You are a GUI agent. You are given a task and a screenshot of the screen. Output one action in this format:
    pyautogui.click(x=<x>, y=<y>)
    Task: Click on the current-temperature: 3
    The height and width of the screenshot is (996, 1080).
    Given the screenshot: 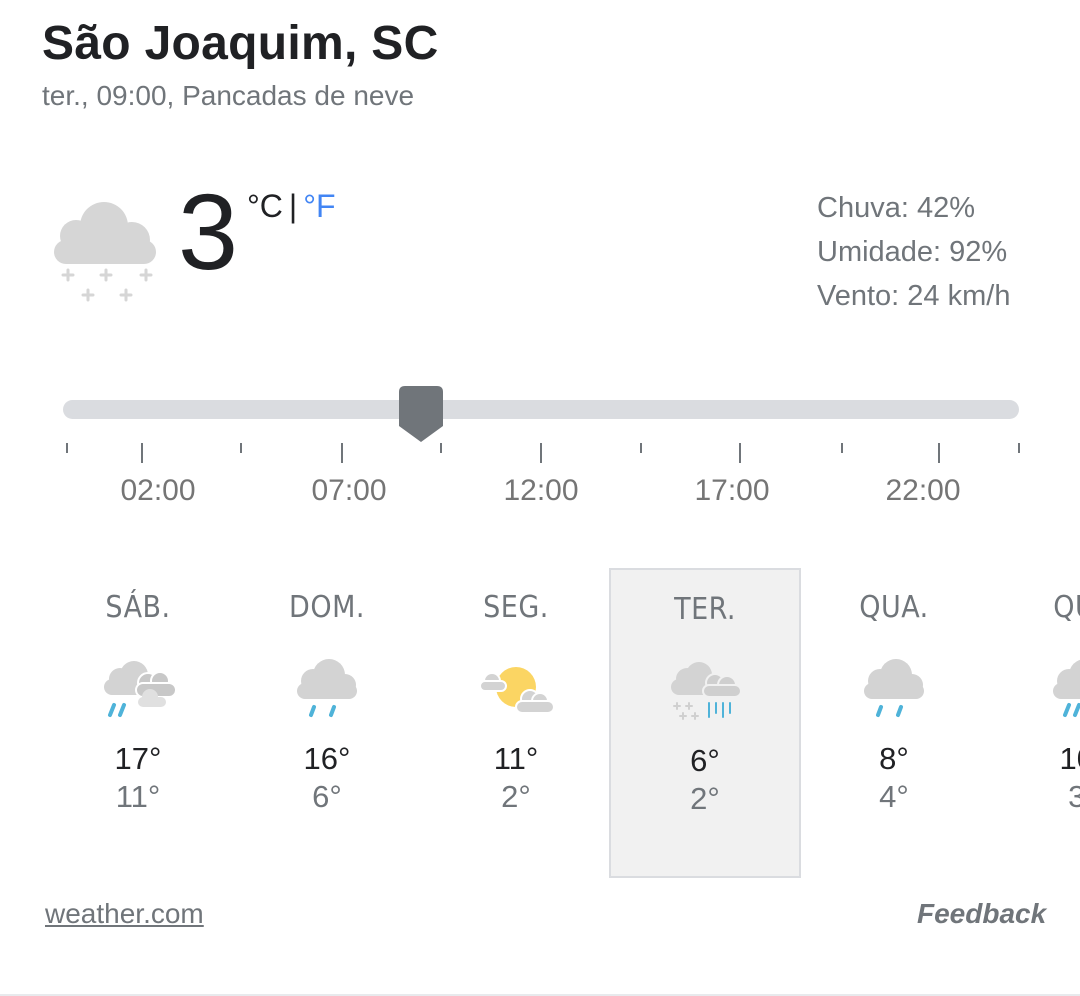 What is the action you would take?
    pyautogui.click(x=208, y=231)
    